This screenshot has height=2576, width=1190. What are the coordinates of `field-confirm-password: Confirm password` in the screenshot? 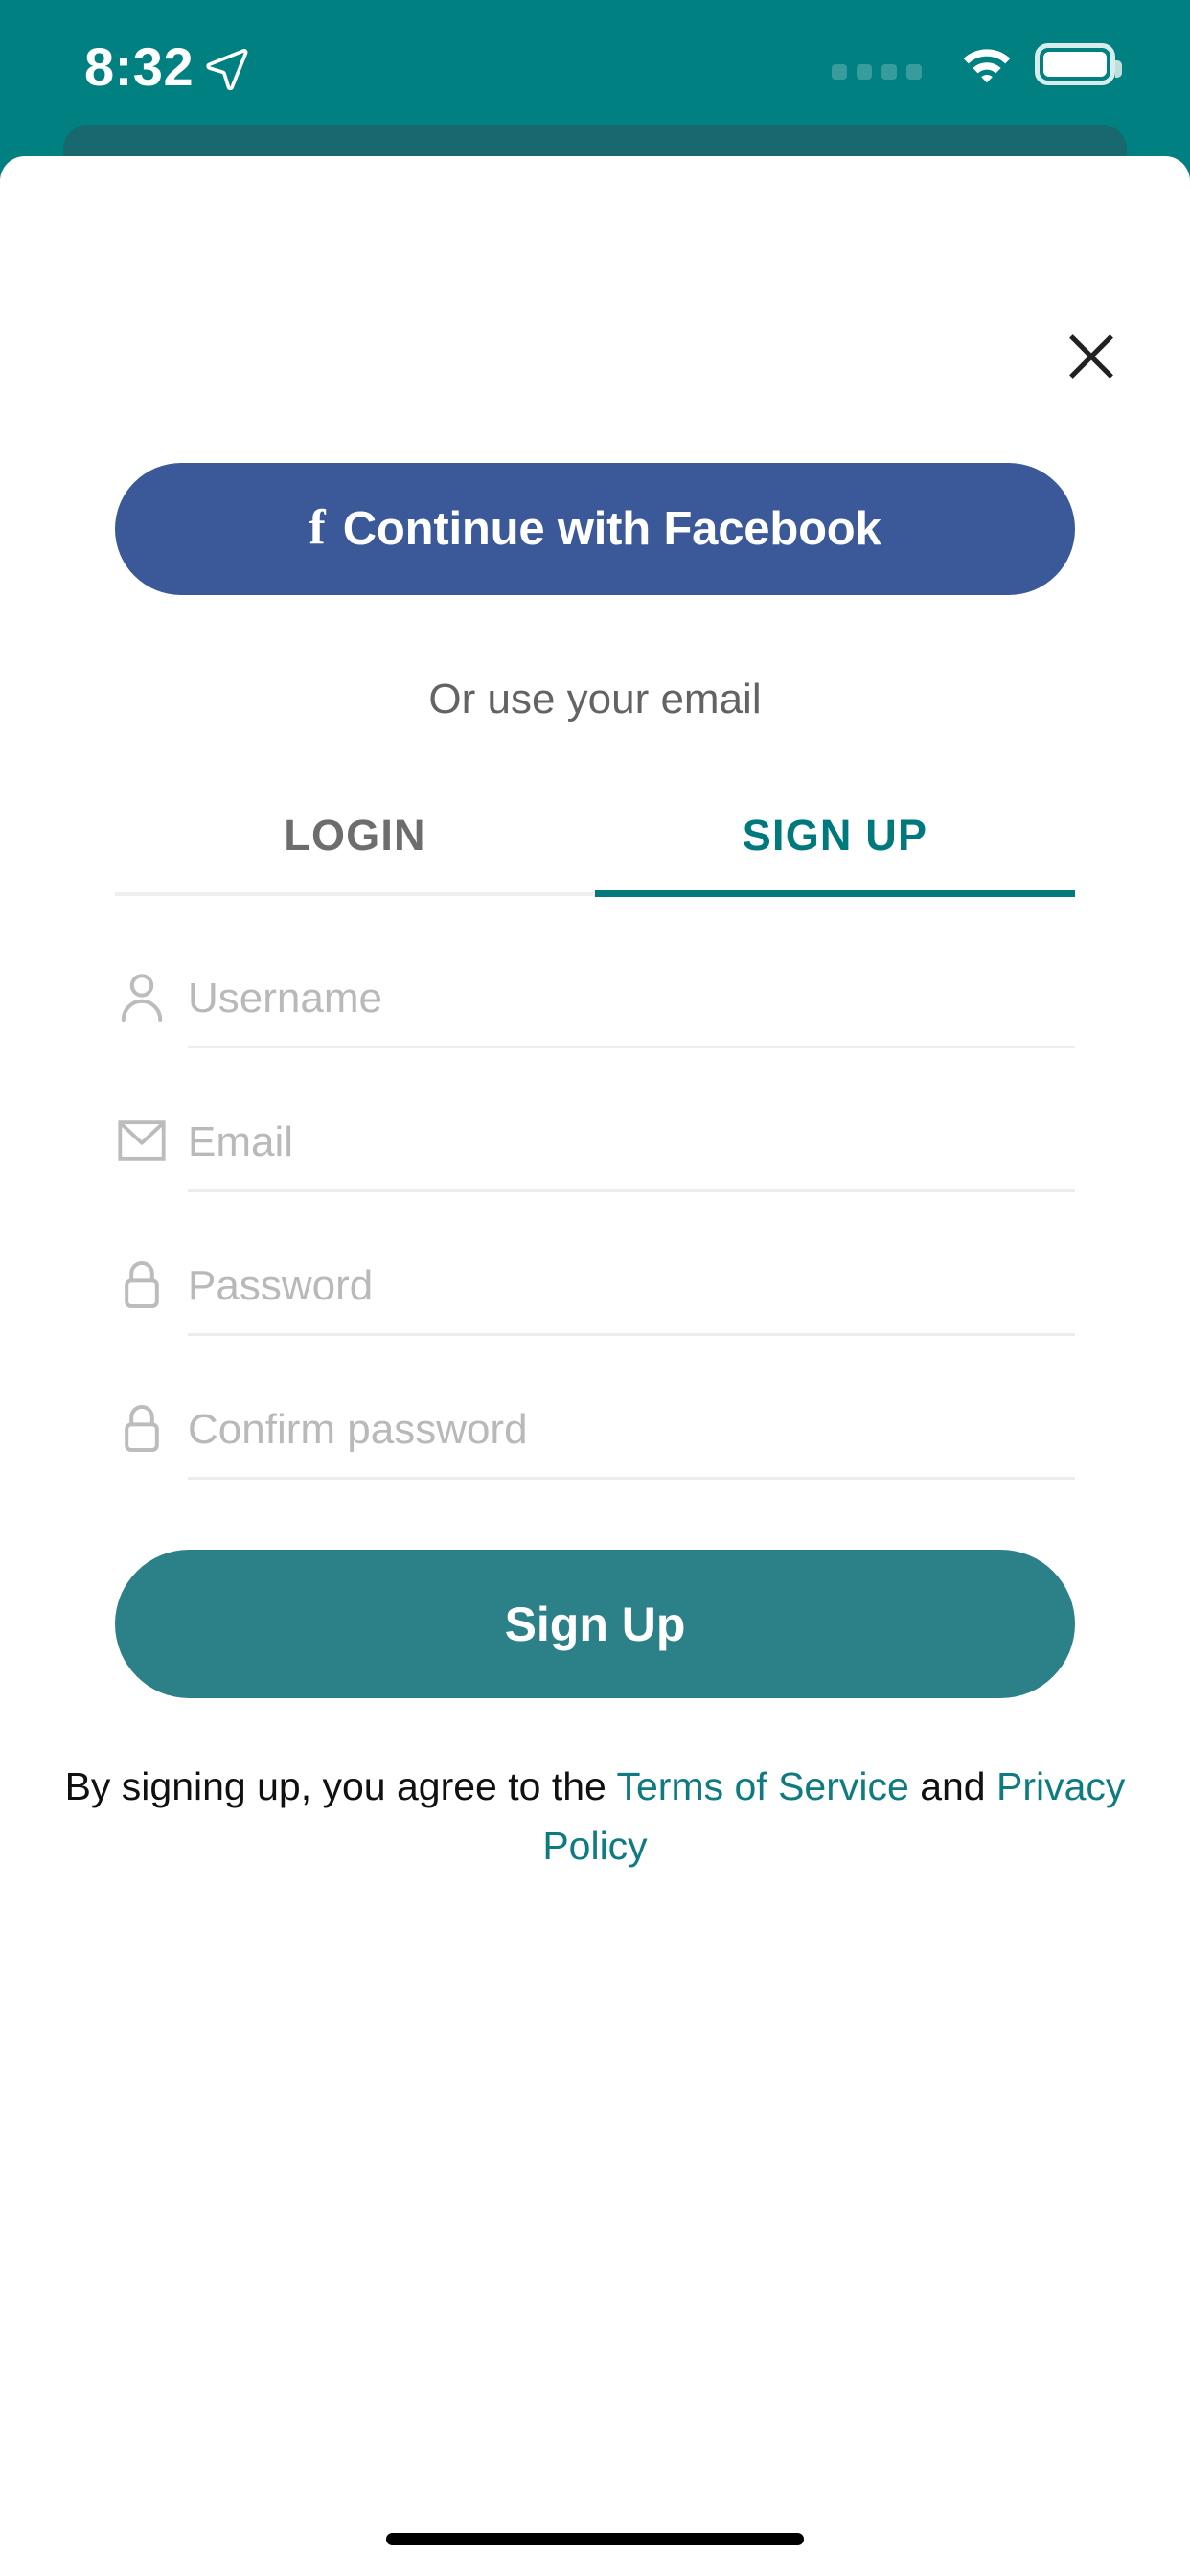 It's located at (595, 1435).